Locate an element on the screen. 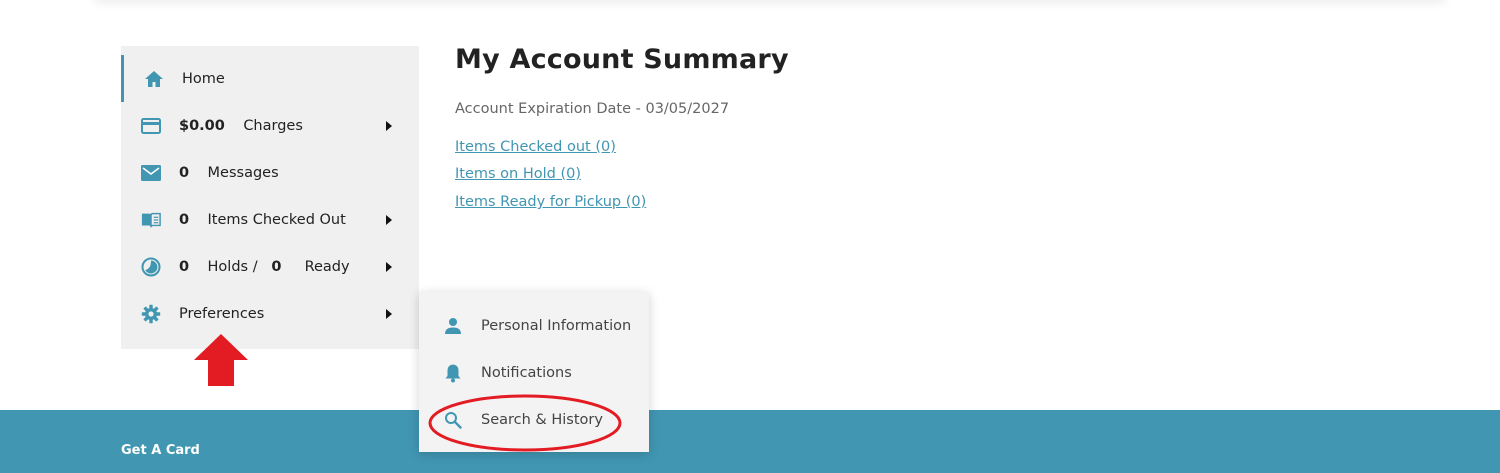 Image resolution: width=1500 pixels, height=473 pixels. gear-icon is located at coordinates (151, 314).